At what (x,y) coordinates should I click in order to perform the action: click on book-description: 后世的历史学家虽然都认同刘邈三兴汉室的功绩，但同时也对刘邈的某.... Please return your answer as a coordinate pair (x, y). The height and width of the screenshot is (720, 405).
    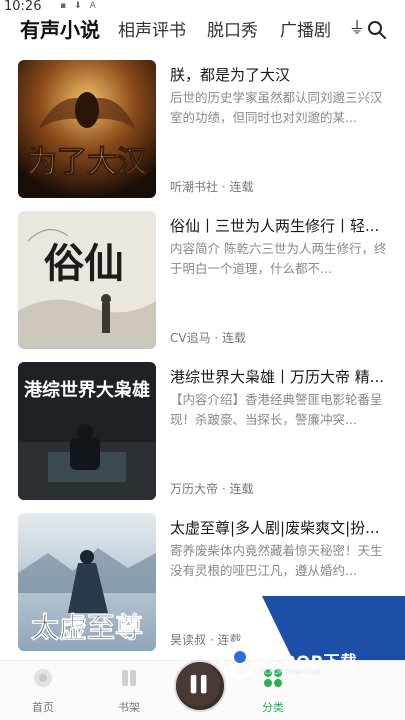
    Looking at the image, I should click on (276, 107).